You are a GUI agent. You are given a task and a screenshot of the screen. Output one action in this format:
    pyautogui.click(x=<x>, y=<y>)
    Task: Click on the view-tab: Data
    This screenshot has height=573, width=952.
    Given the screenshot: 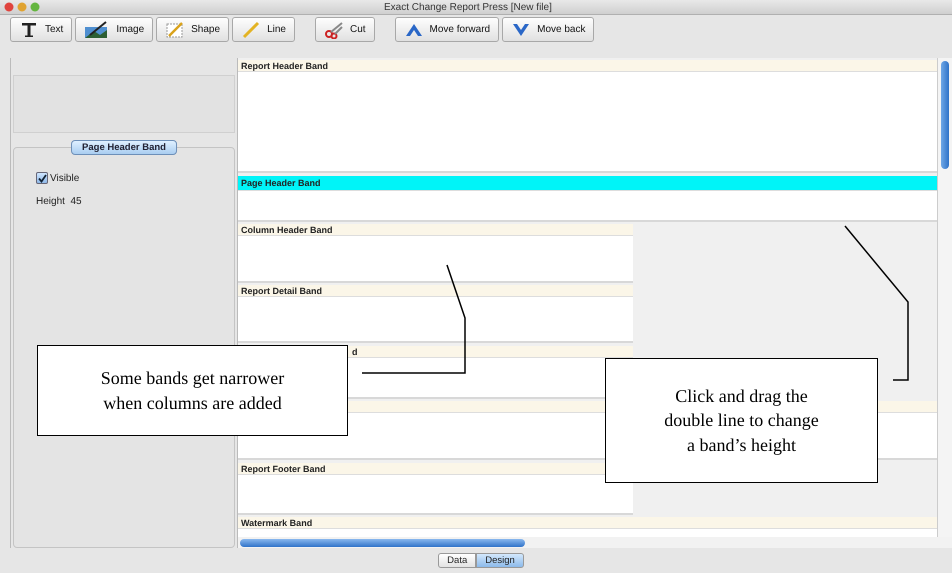 What is the action you would take?
    pyautogui.click(x=457, y=560)
    